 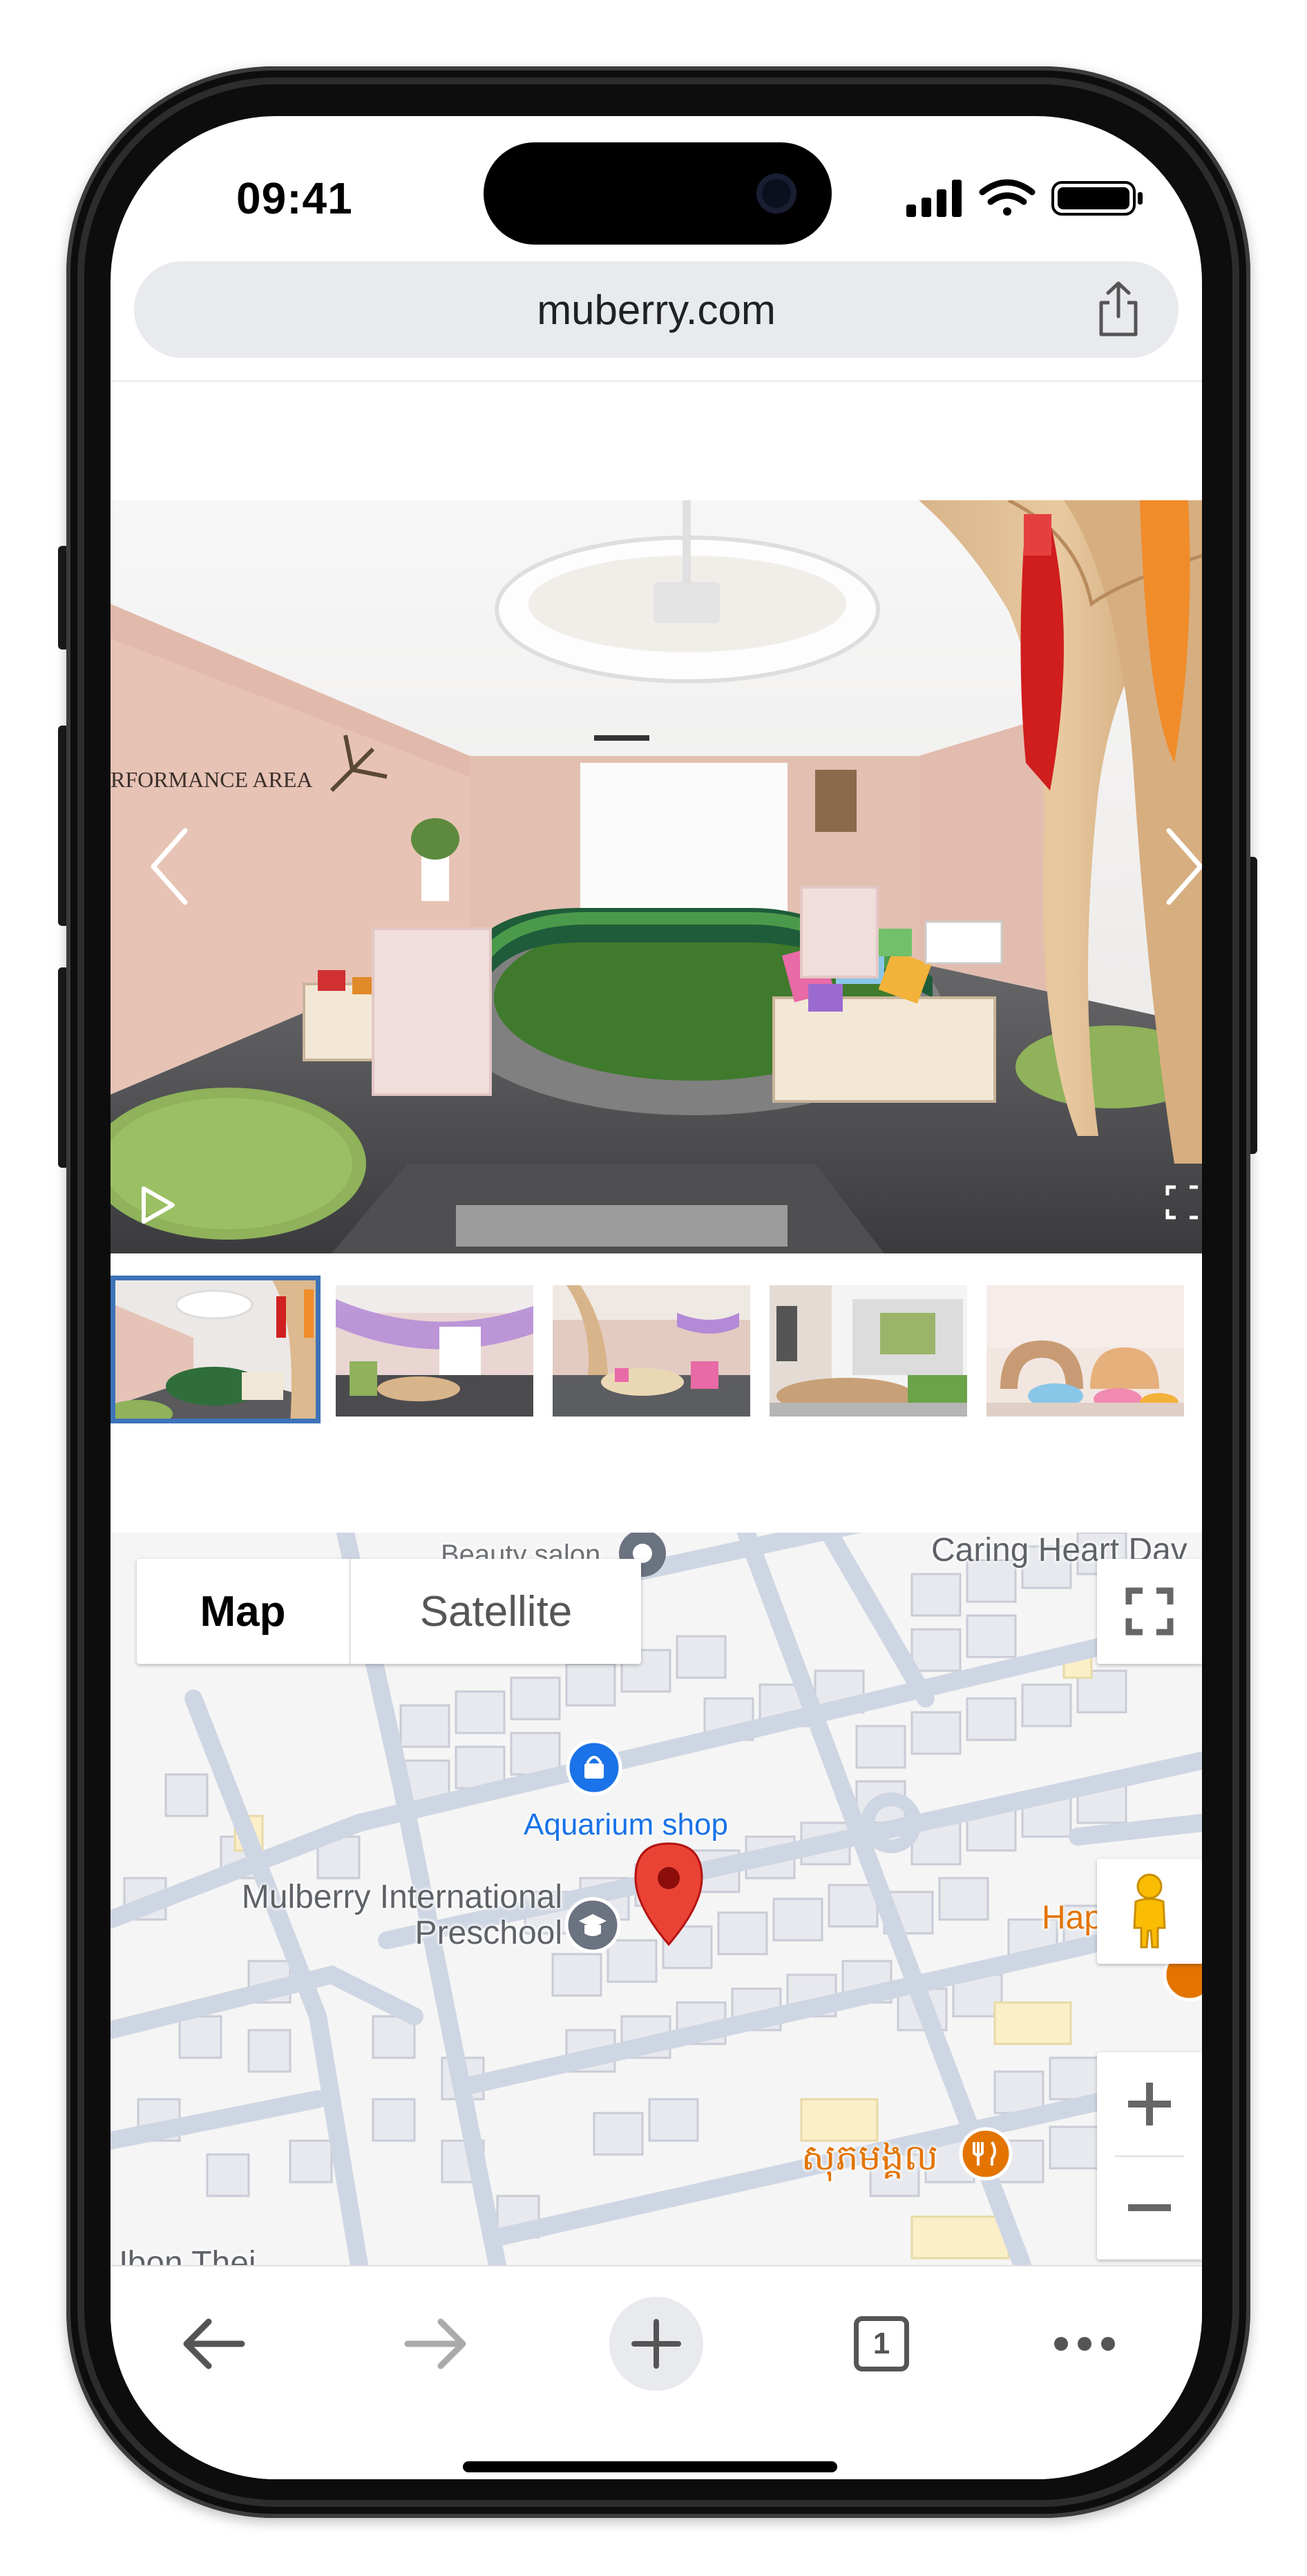 I want to click on thumbnail-strip, so click(x=656, y=1347).